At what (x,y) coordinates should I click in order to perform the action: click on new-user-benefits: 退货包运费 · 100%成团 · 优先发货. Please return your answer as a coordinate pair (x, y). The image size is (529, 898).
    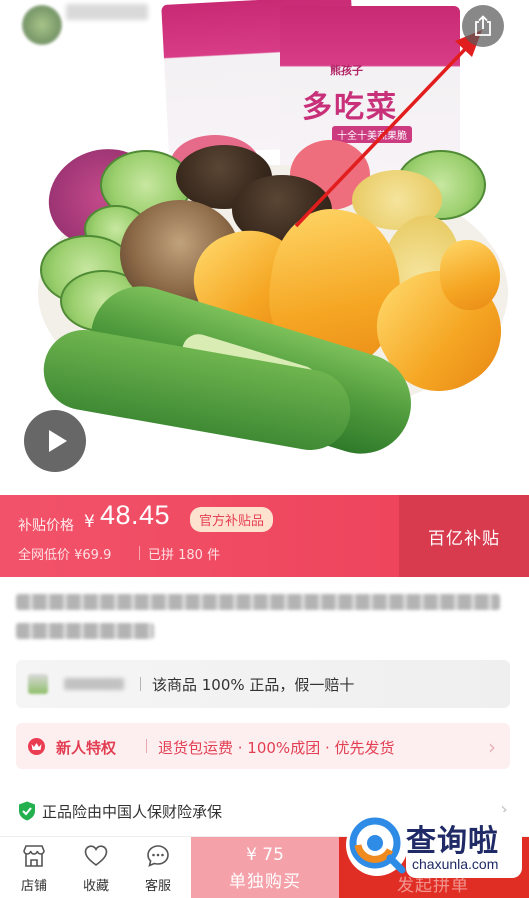
    Looking at the image, I should click on (276, 748).